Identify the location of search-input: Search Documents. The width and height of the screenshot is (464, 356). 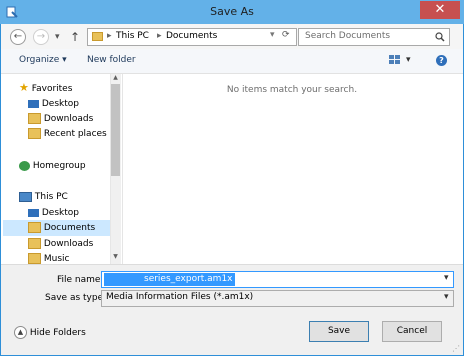
(374, 37).